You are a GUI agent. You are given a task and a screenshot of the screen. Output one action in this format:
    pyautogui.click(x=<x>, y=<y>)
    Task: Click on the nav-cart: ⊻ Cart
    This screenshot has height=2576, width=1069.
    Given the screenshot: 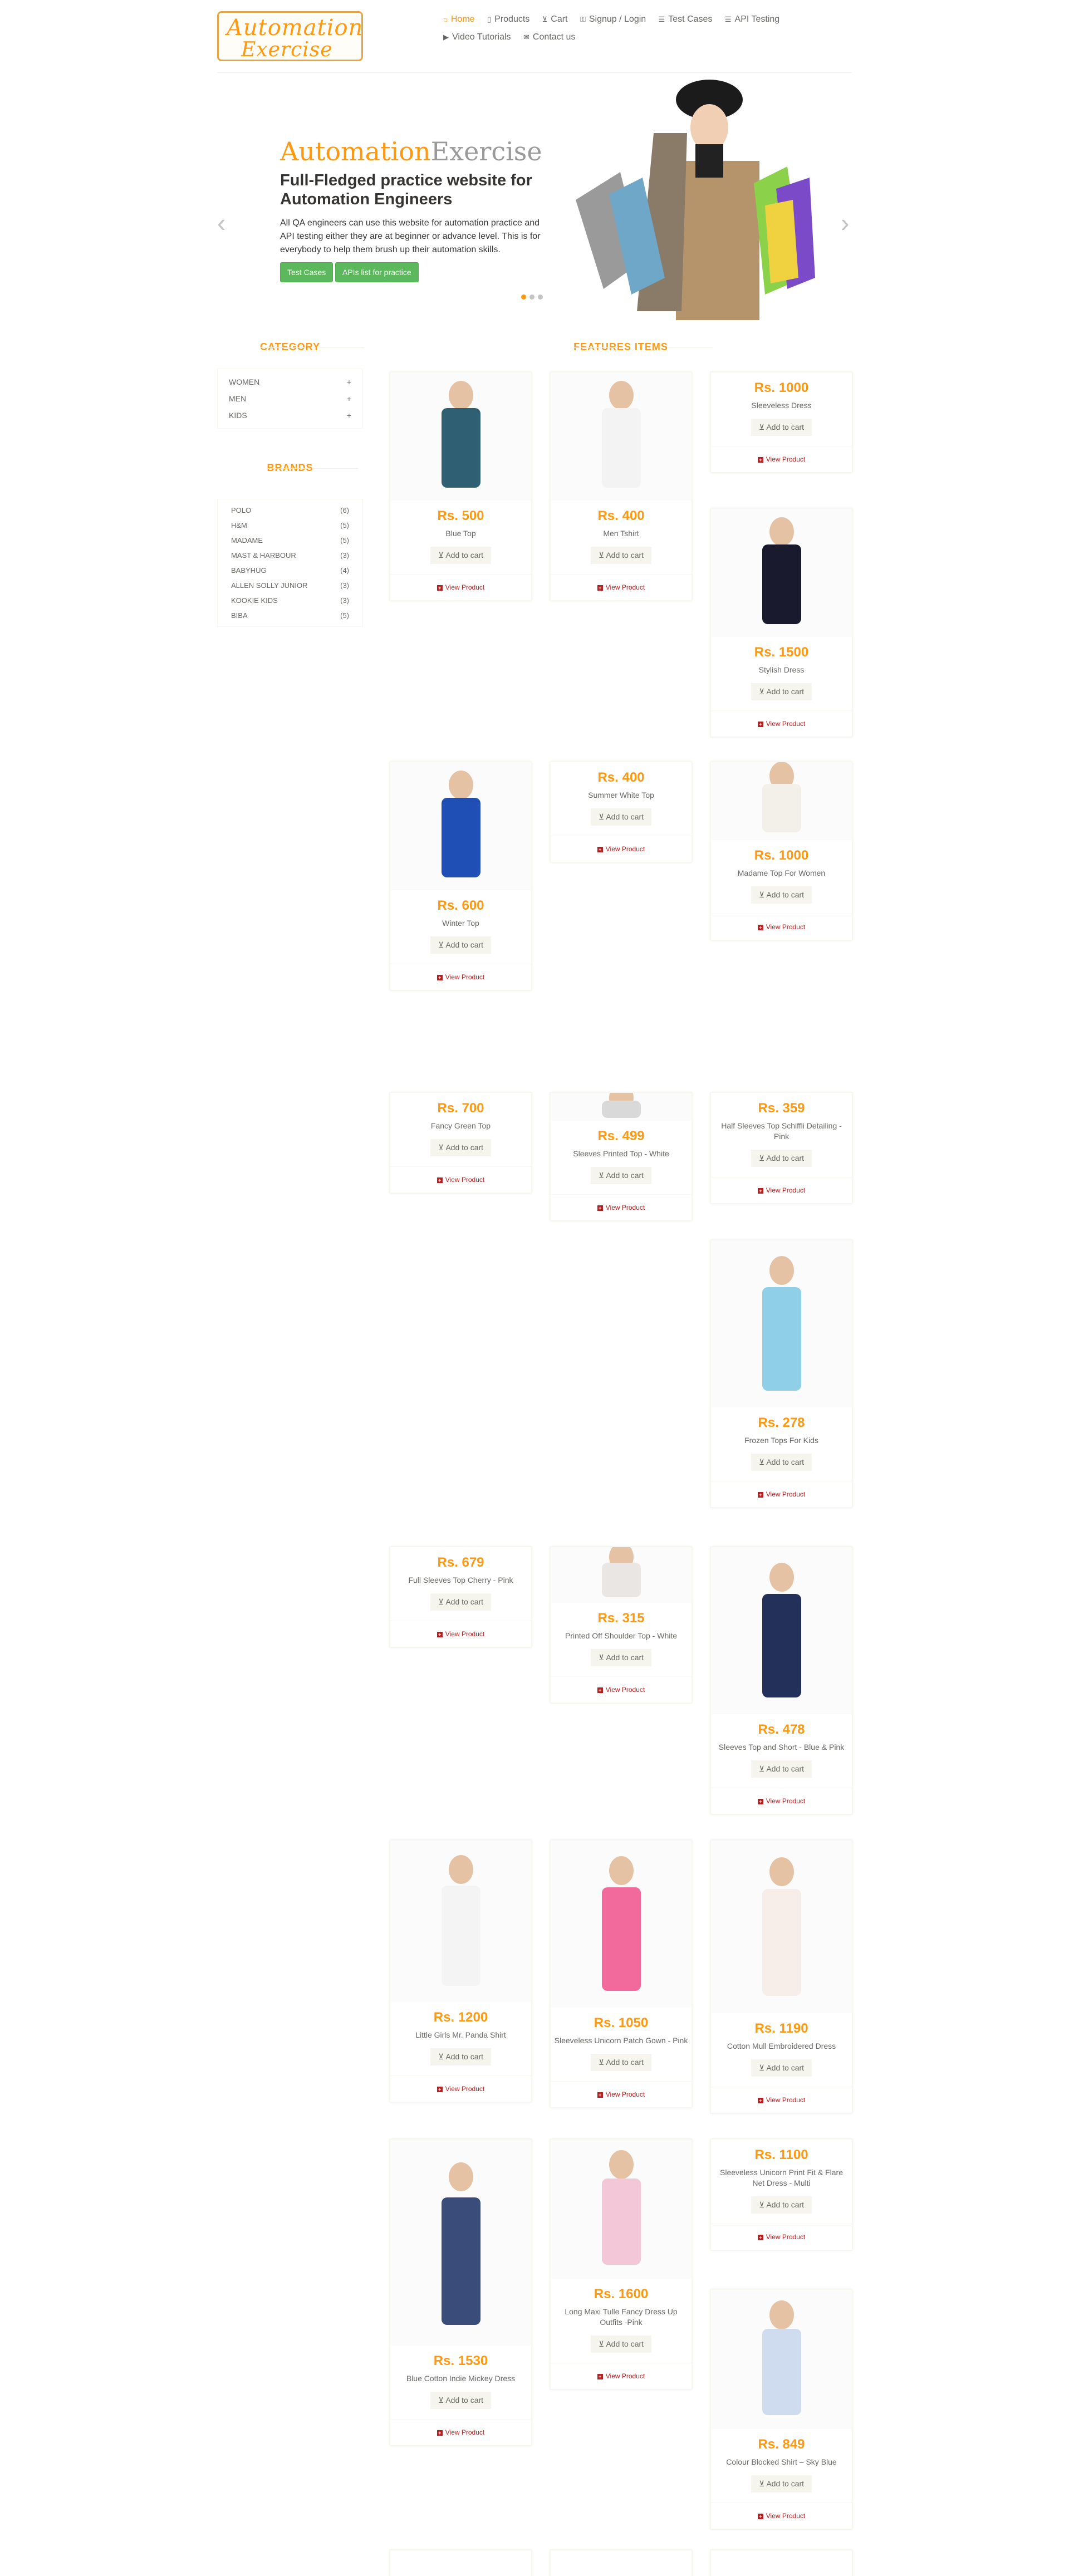 What is the action you would take?
    pyautogui.click(x=555, y=19)
    